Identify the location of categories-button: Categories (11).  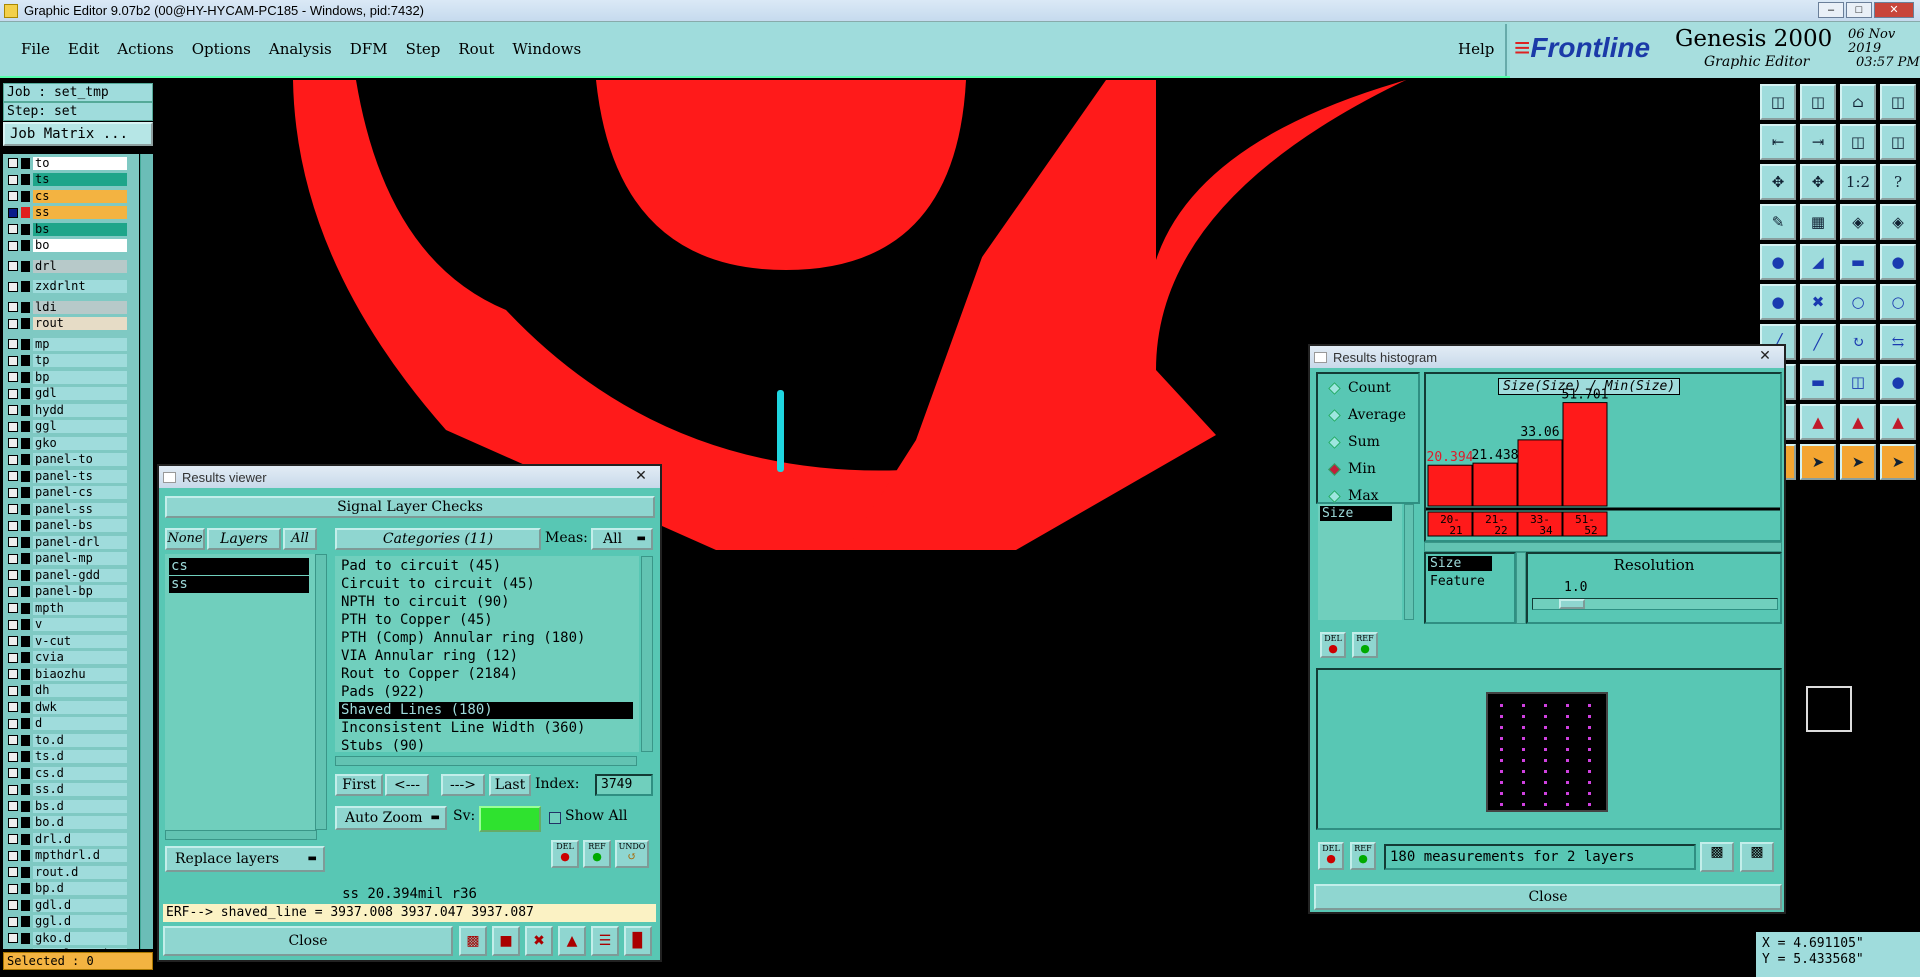
(438, 539).